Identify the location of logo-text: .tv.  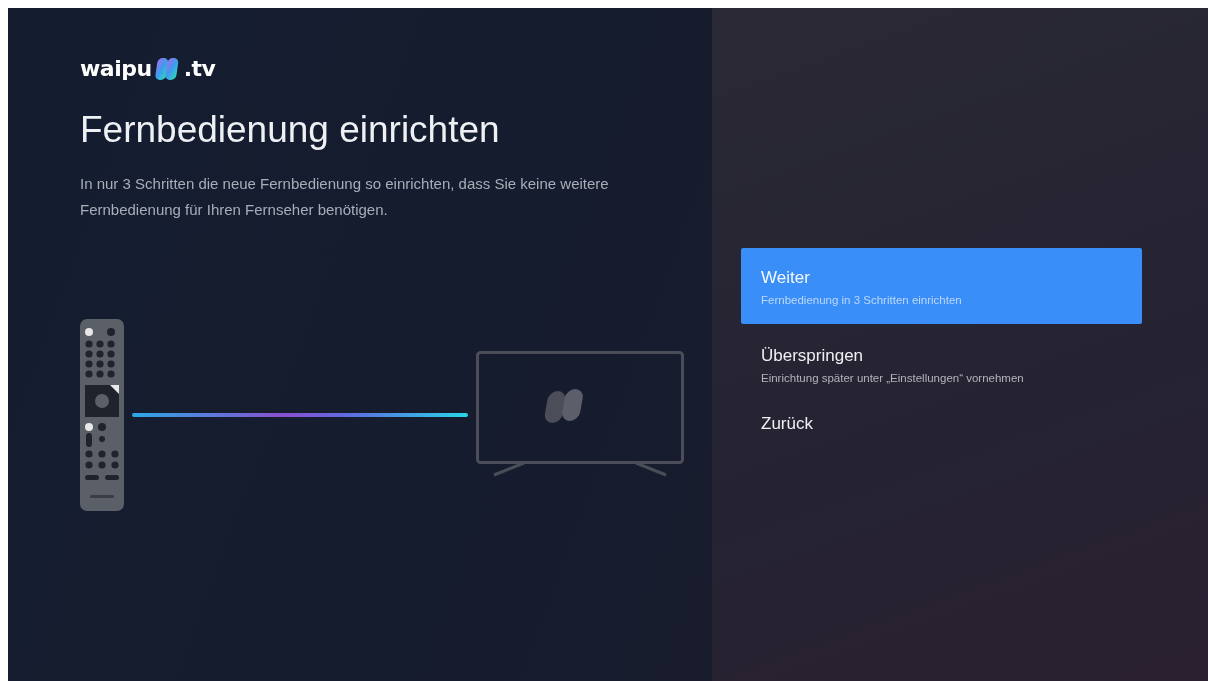
(199, 68).